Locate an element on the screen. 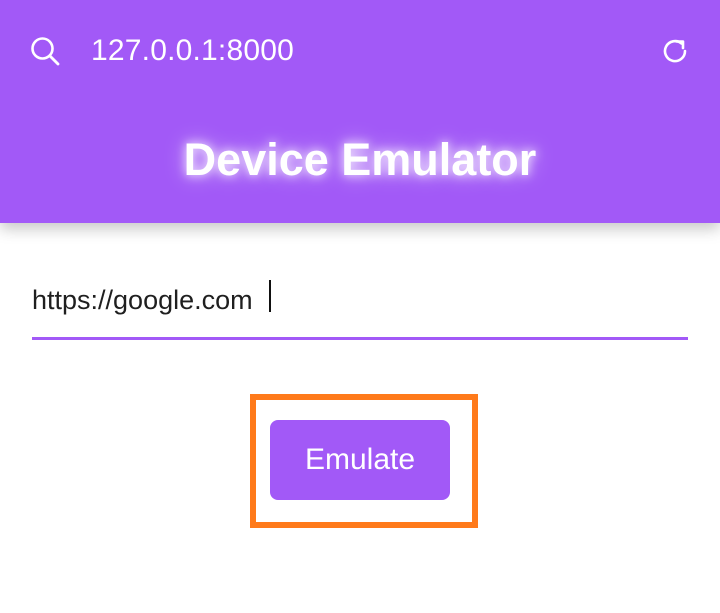 This screenshot has width=720, height=613. refresh-icon is located at coordinates (675, 51).